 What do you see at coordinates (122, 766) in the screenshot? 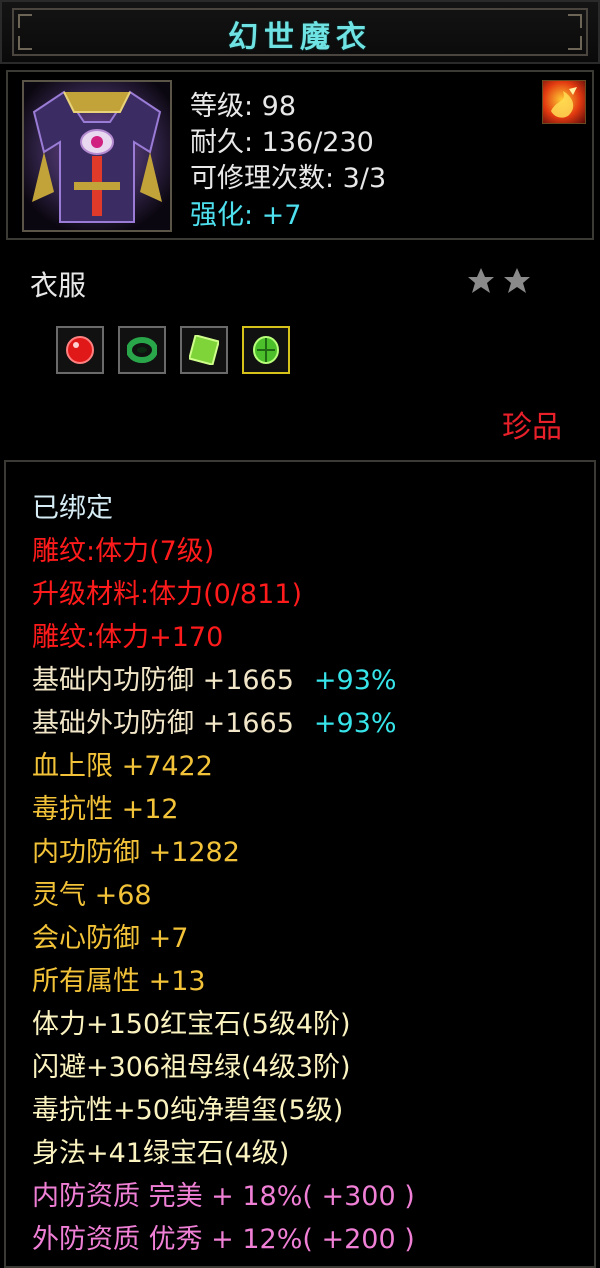
I see `hp-max: 血上限 +7422` at bounding box center [122, 766].